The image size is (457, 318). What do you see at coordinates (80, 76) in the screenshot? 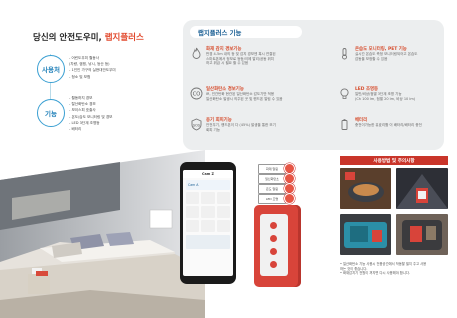
I see `use-item: - 청소 및 보험` at bounding box center [80, 76].